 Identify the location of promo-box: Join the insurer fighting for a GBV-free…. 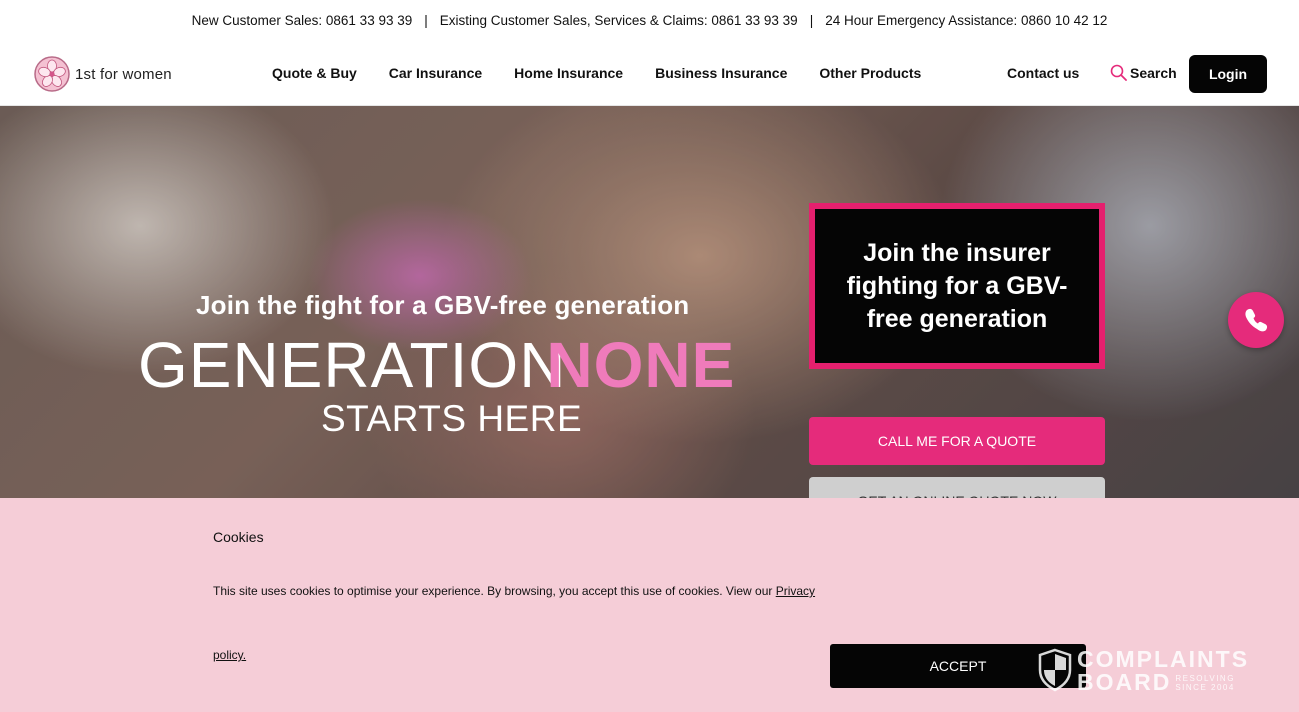
(957, 286).